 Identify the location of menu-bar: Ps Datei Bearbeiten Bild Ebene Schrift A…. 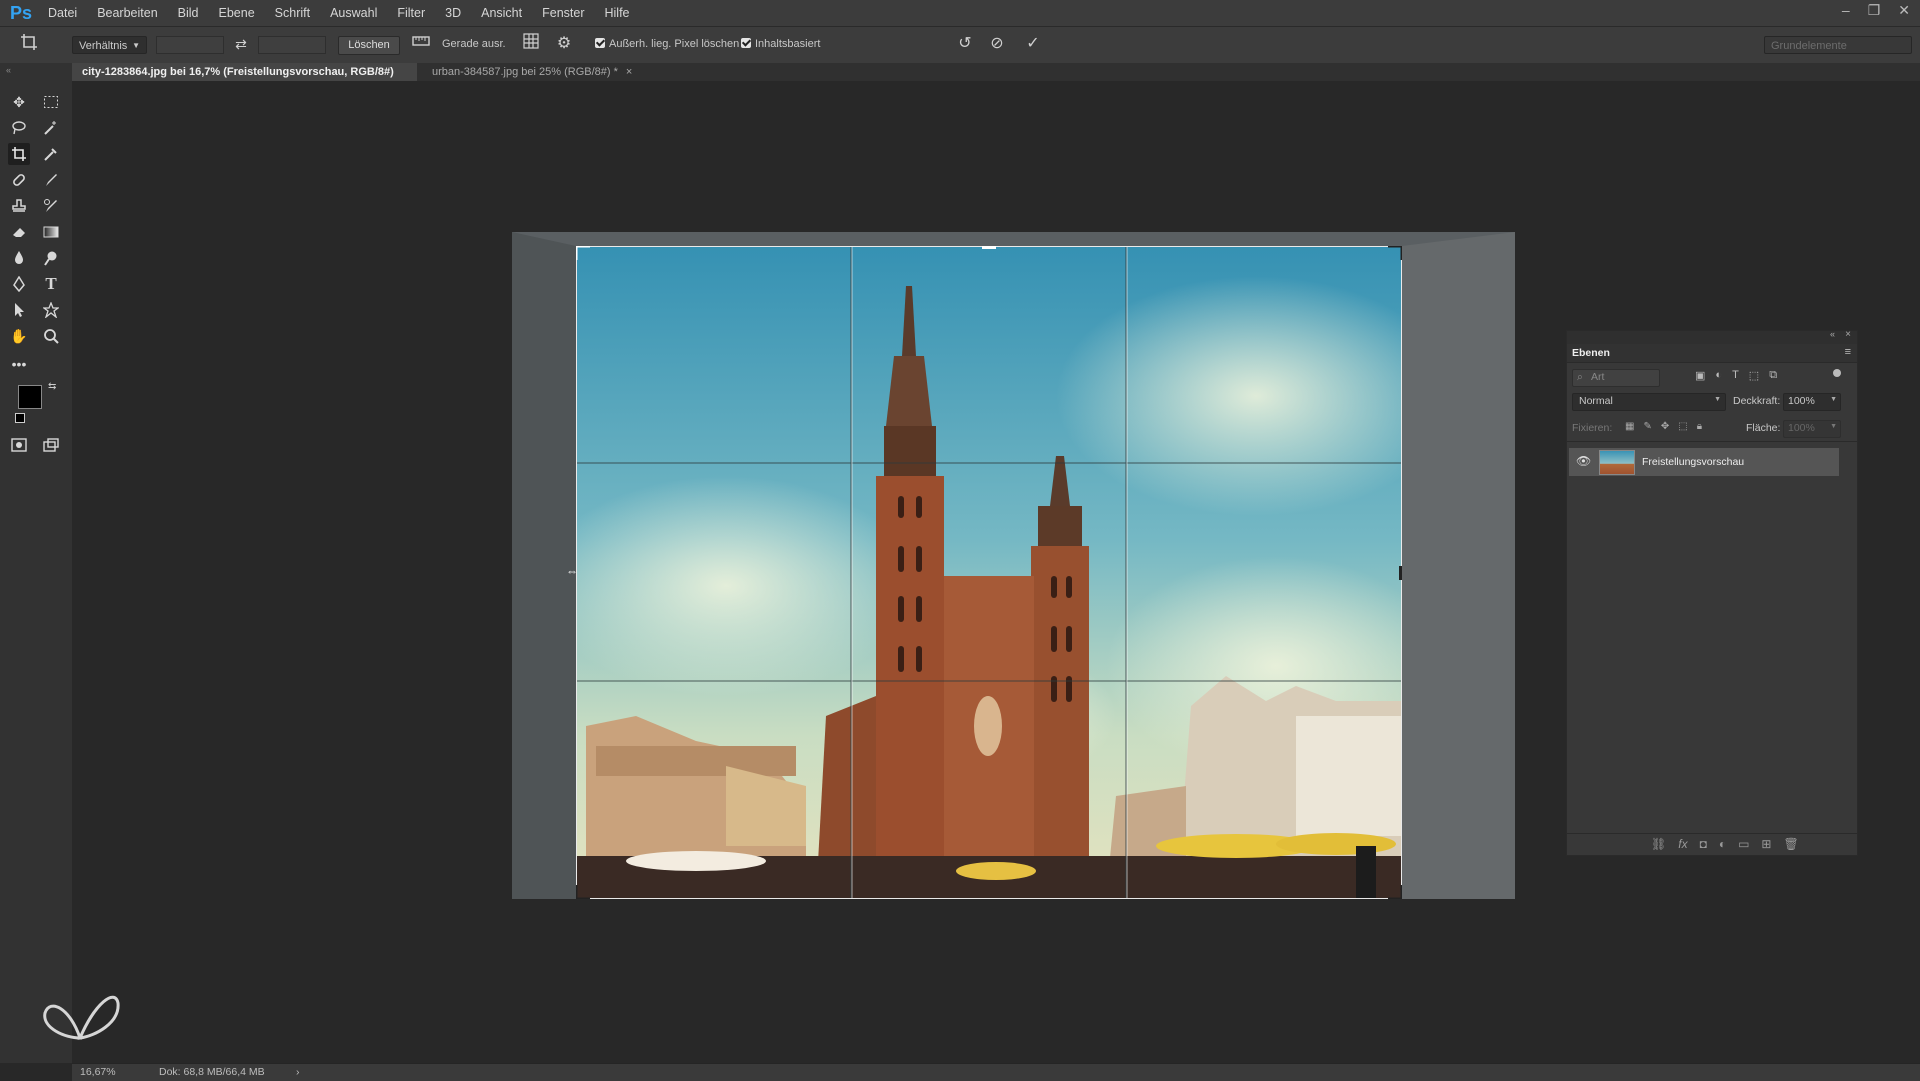
(960, 13).